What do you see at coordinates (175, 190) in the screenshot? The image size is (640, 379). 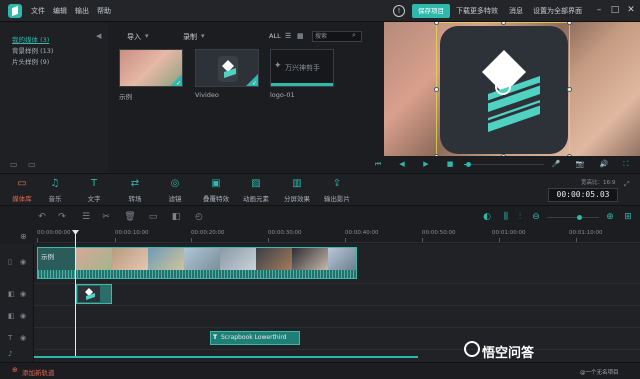 I see `tool-filter: ◎ 滤镜` at bounding box center [175, 190].